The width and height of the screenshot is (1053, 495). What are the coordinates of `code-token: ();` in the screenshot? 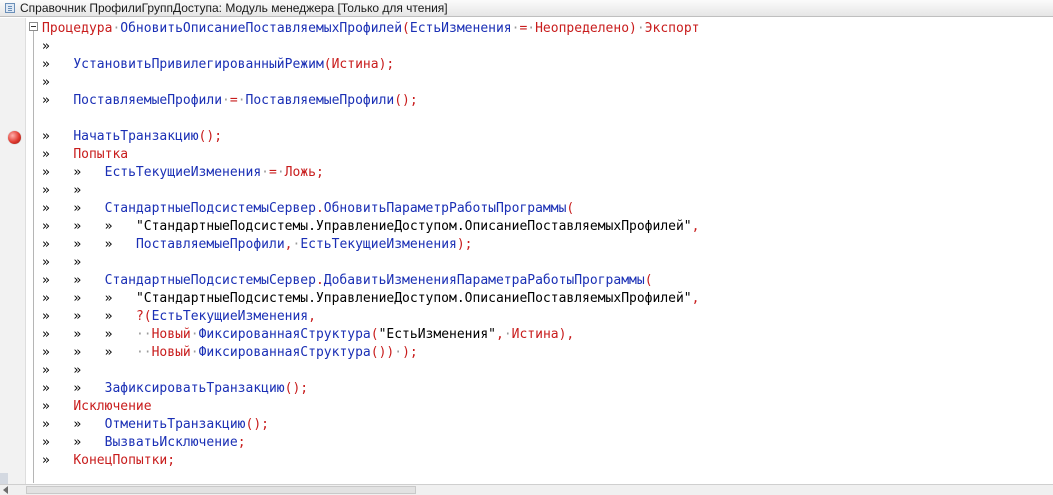 It's located at (296, 388).